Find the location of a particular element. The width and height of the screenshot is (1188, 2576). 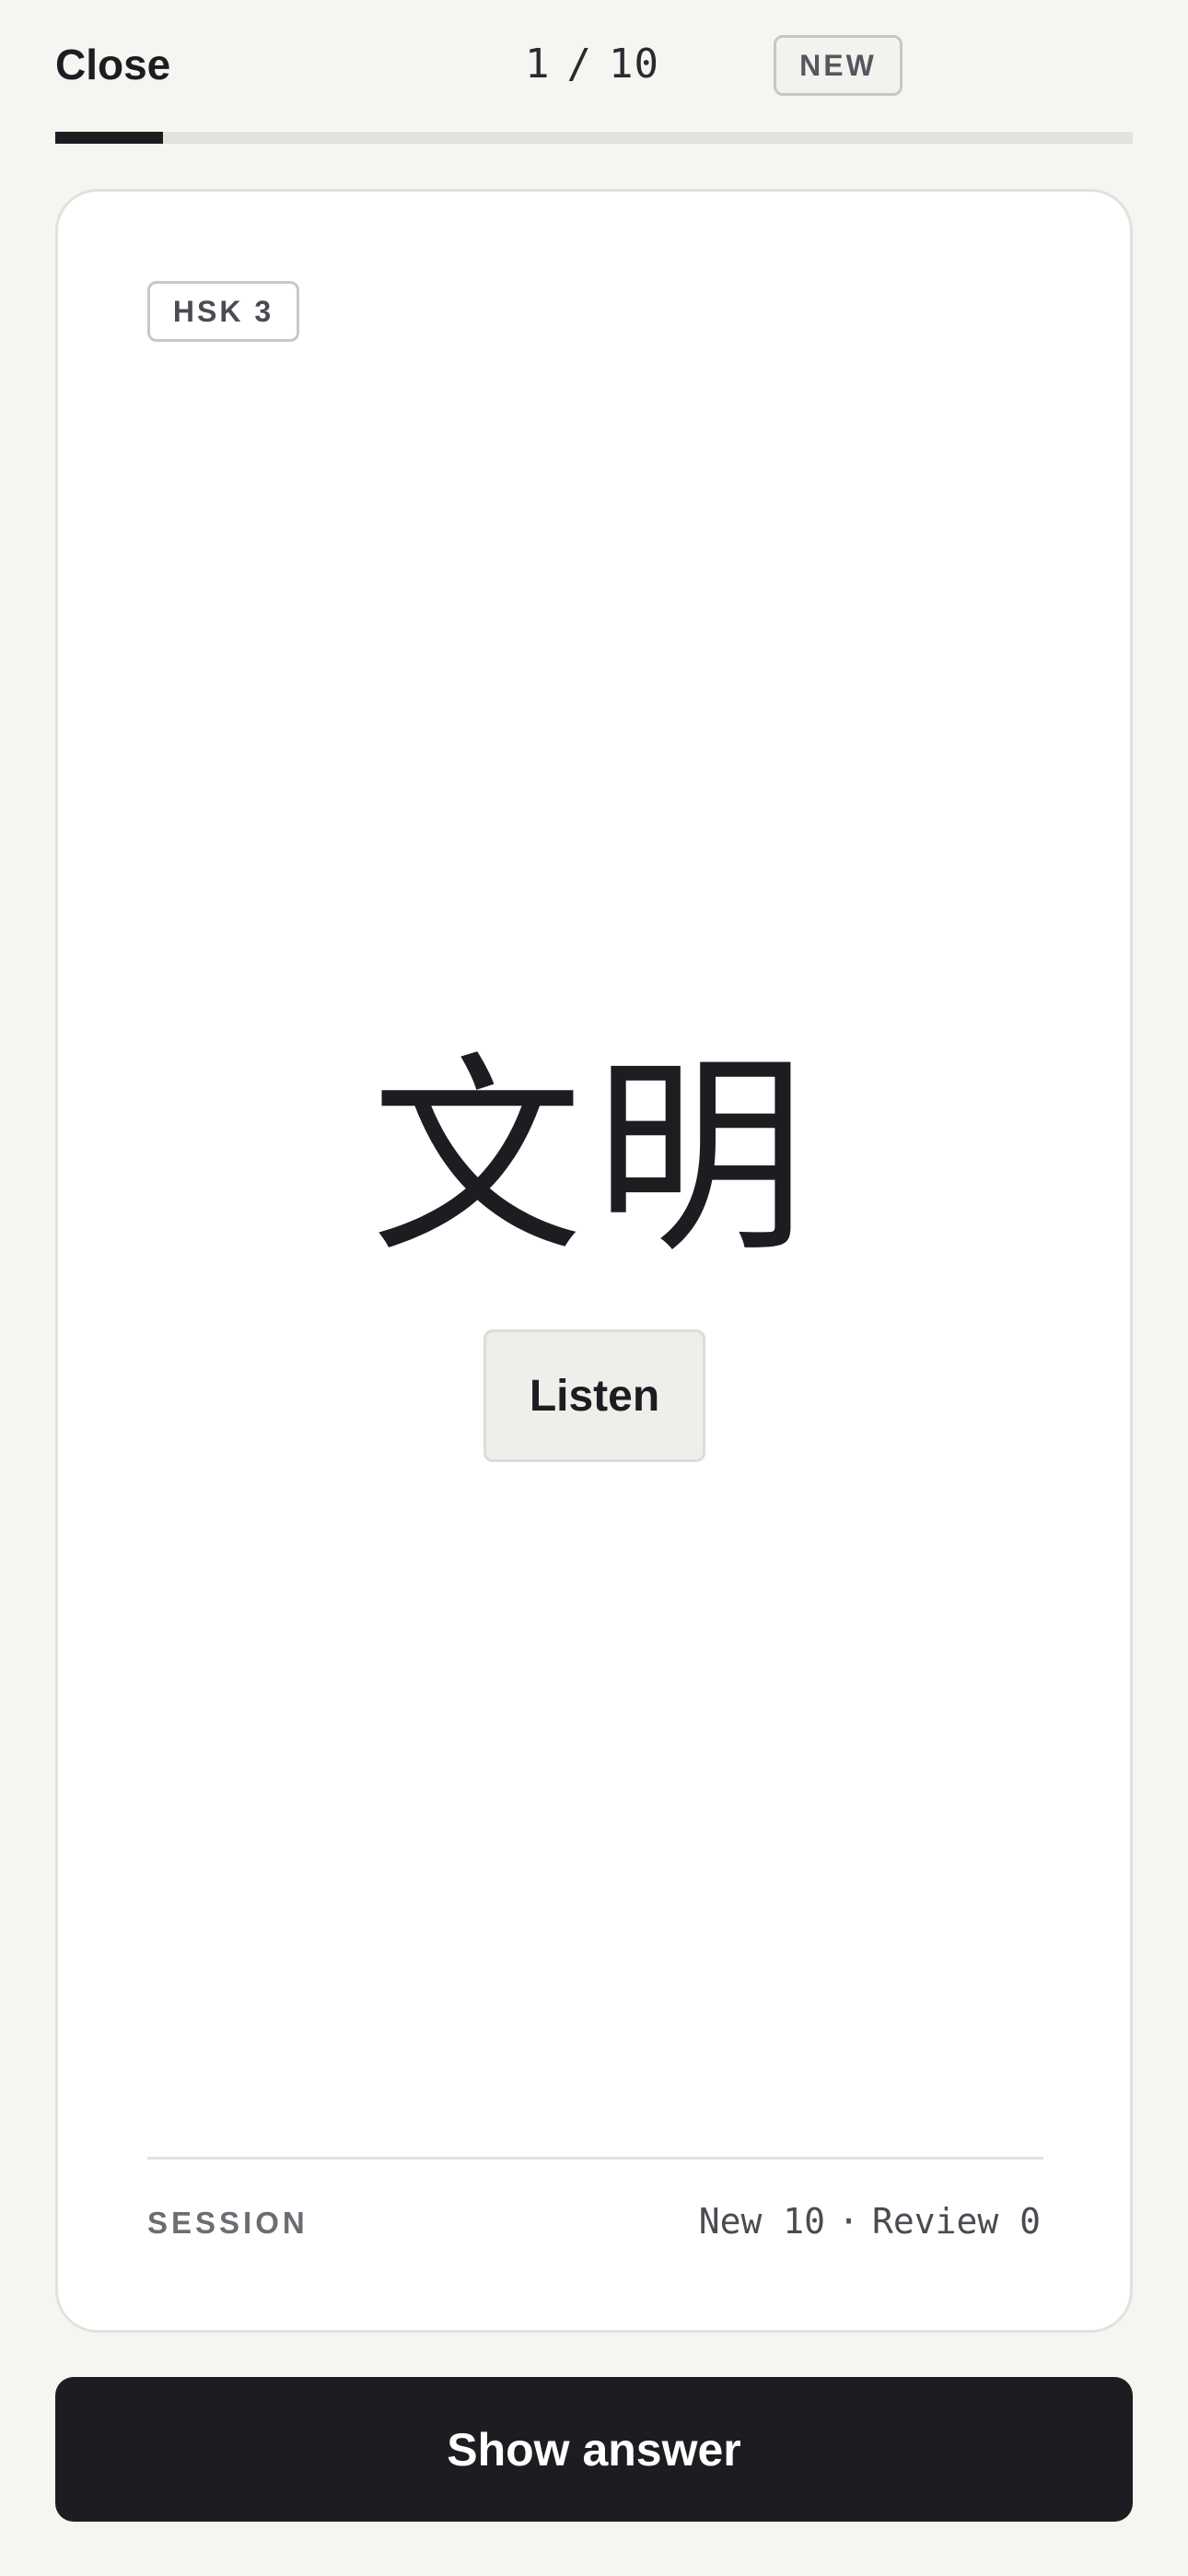

close-button: Close is located at coordinates (112, 64).